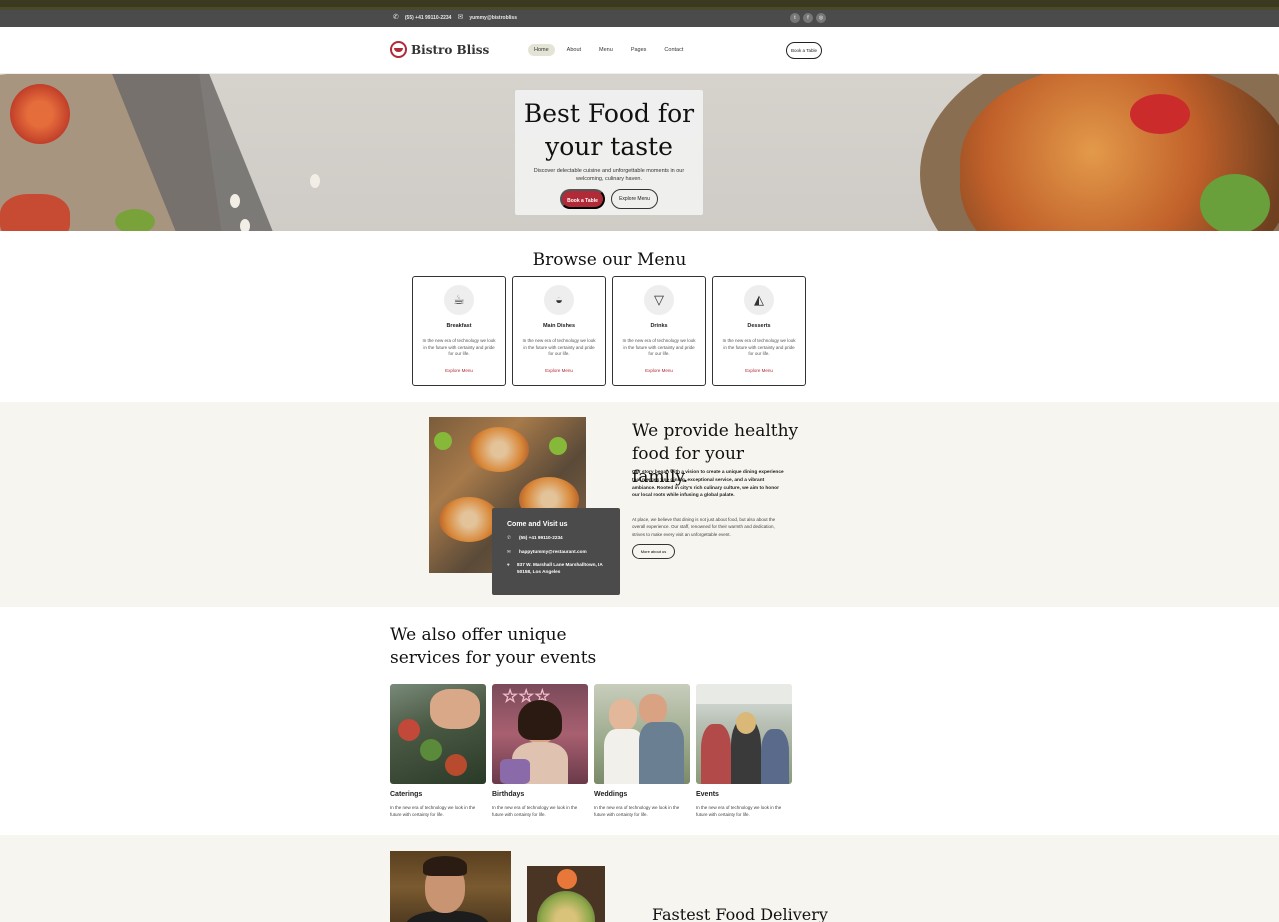  Describe the element at coordinates (609, 199) in the screenshot. I see `hero-buttons: Book a Table Explore Menu` at that location.